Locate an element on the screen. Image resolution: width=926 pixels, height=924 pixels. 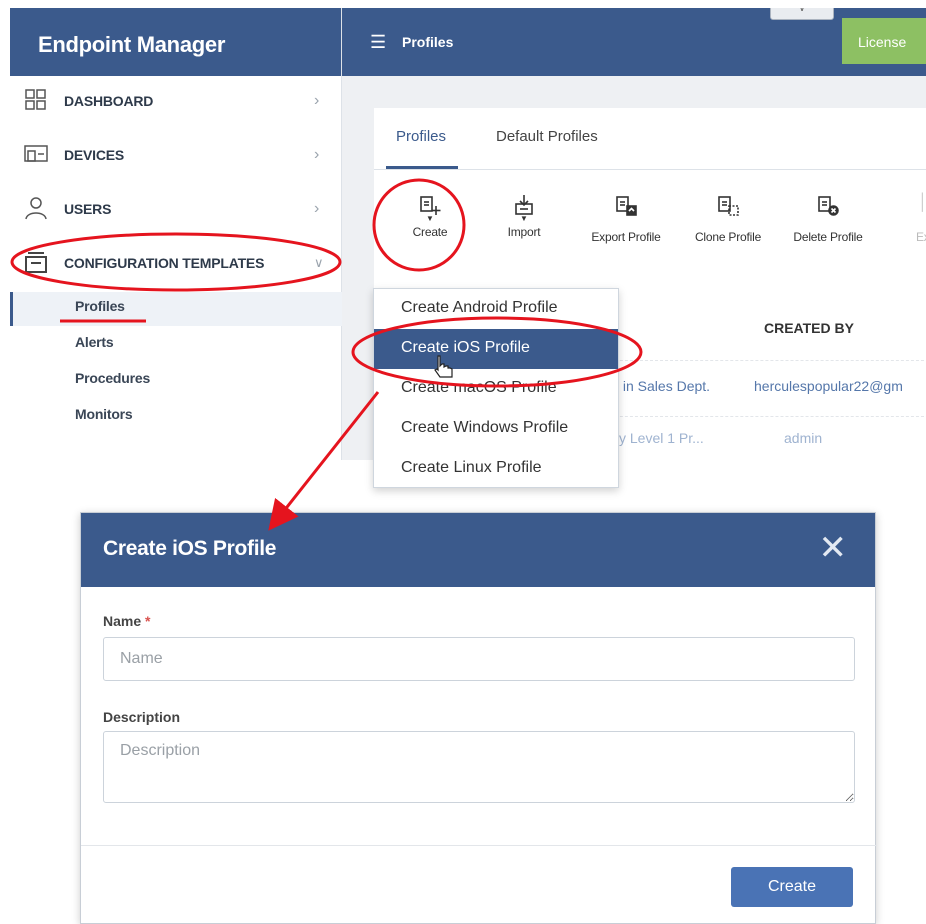
export-profile-label: Export Profile is located at coordinates (626, 237).